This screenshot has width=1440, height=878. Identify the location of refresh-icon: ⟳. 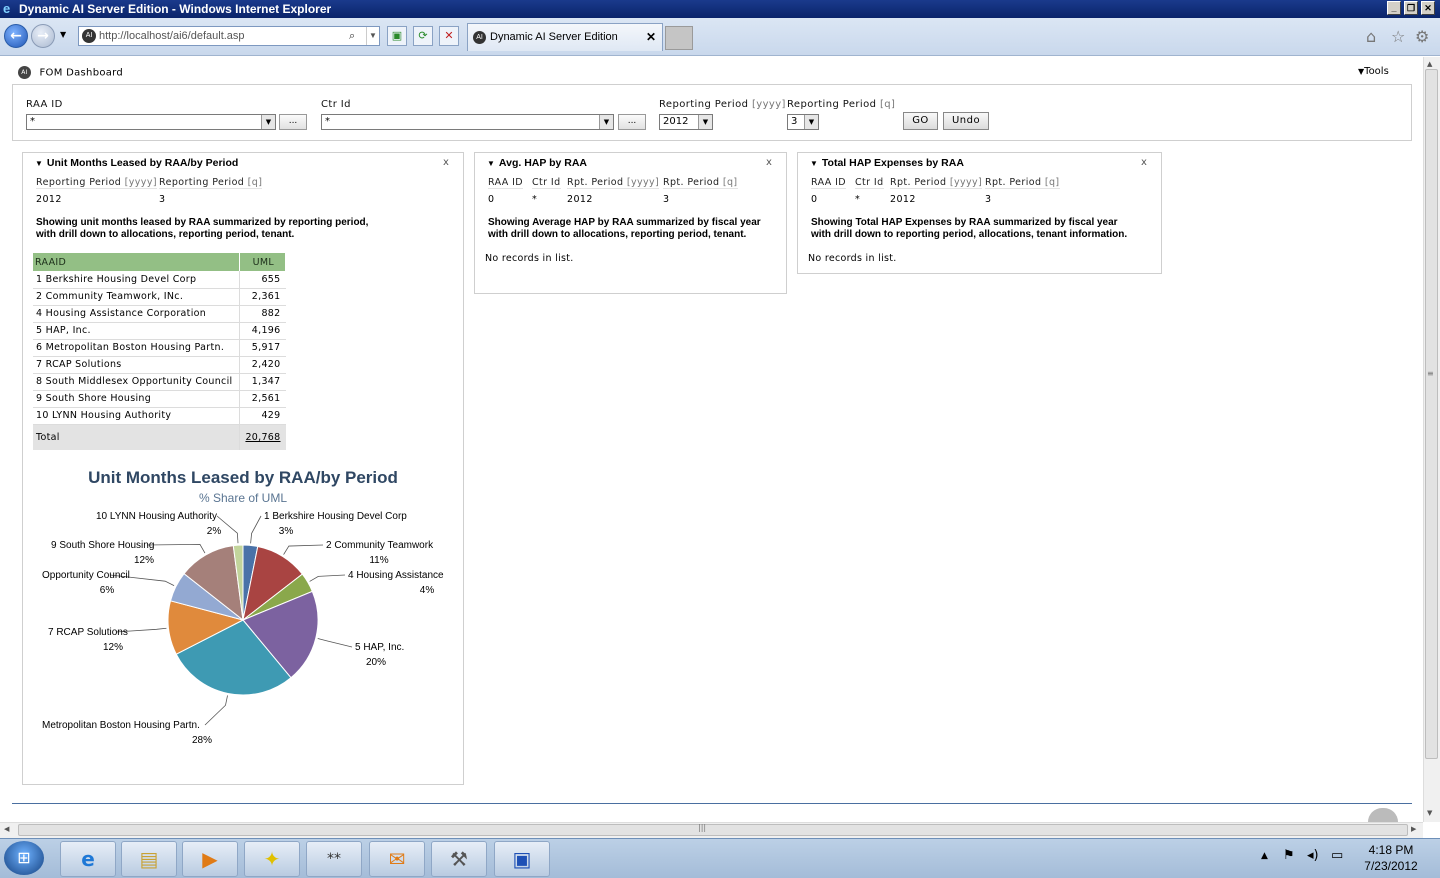
(423, 36).